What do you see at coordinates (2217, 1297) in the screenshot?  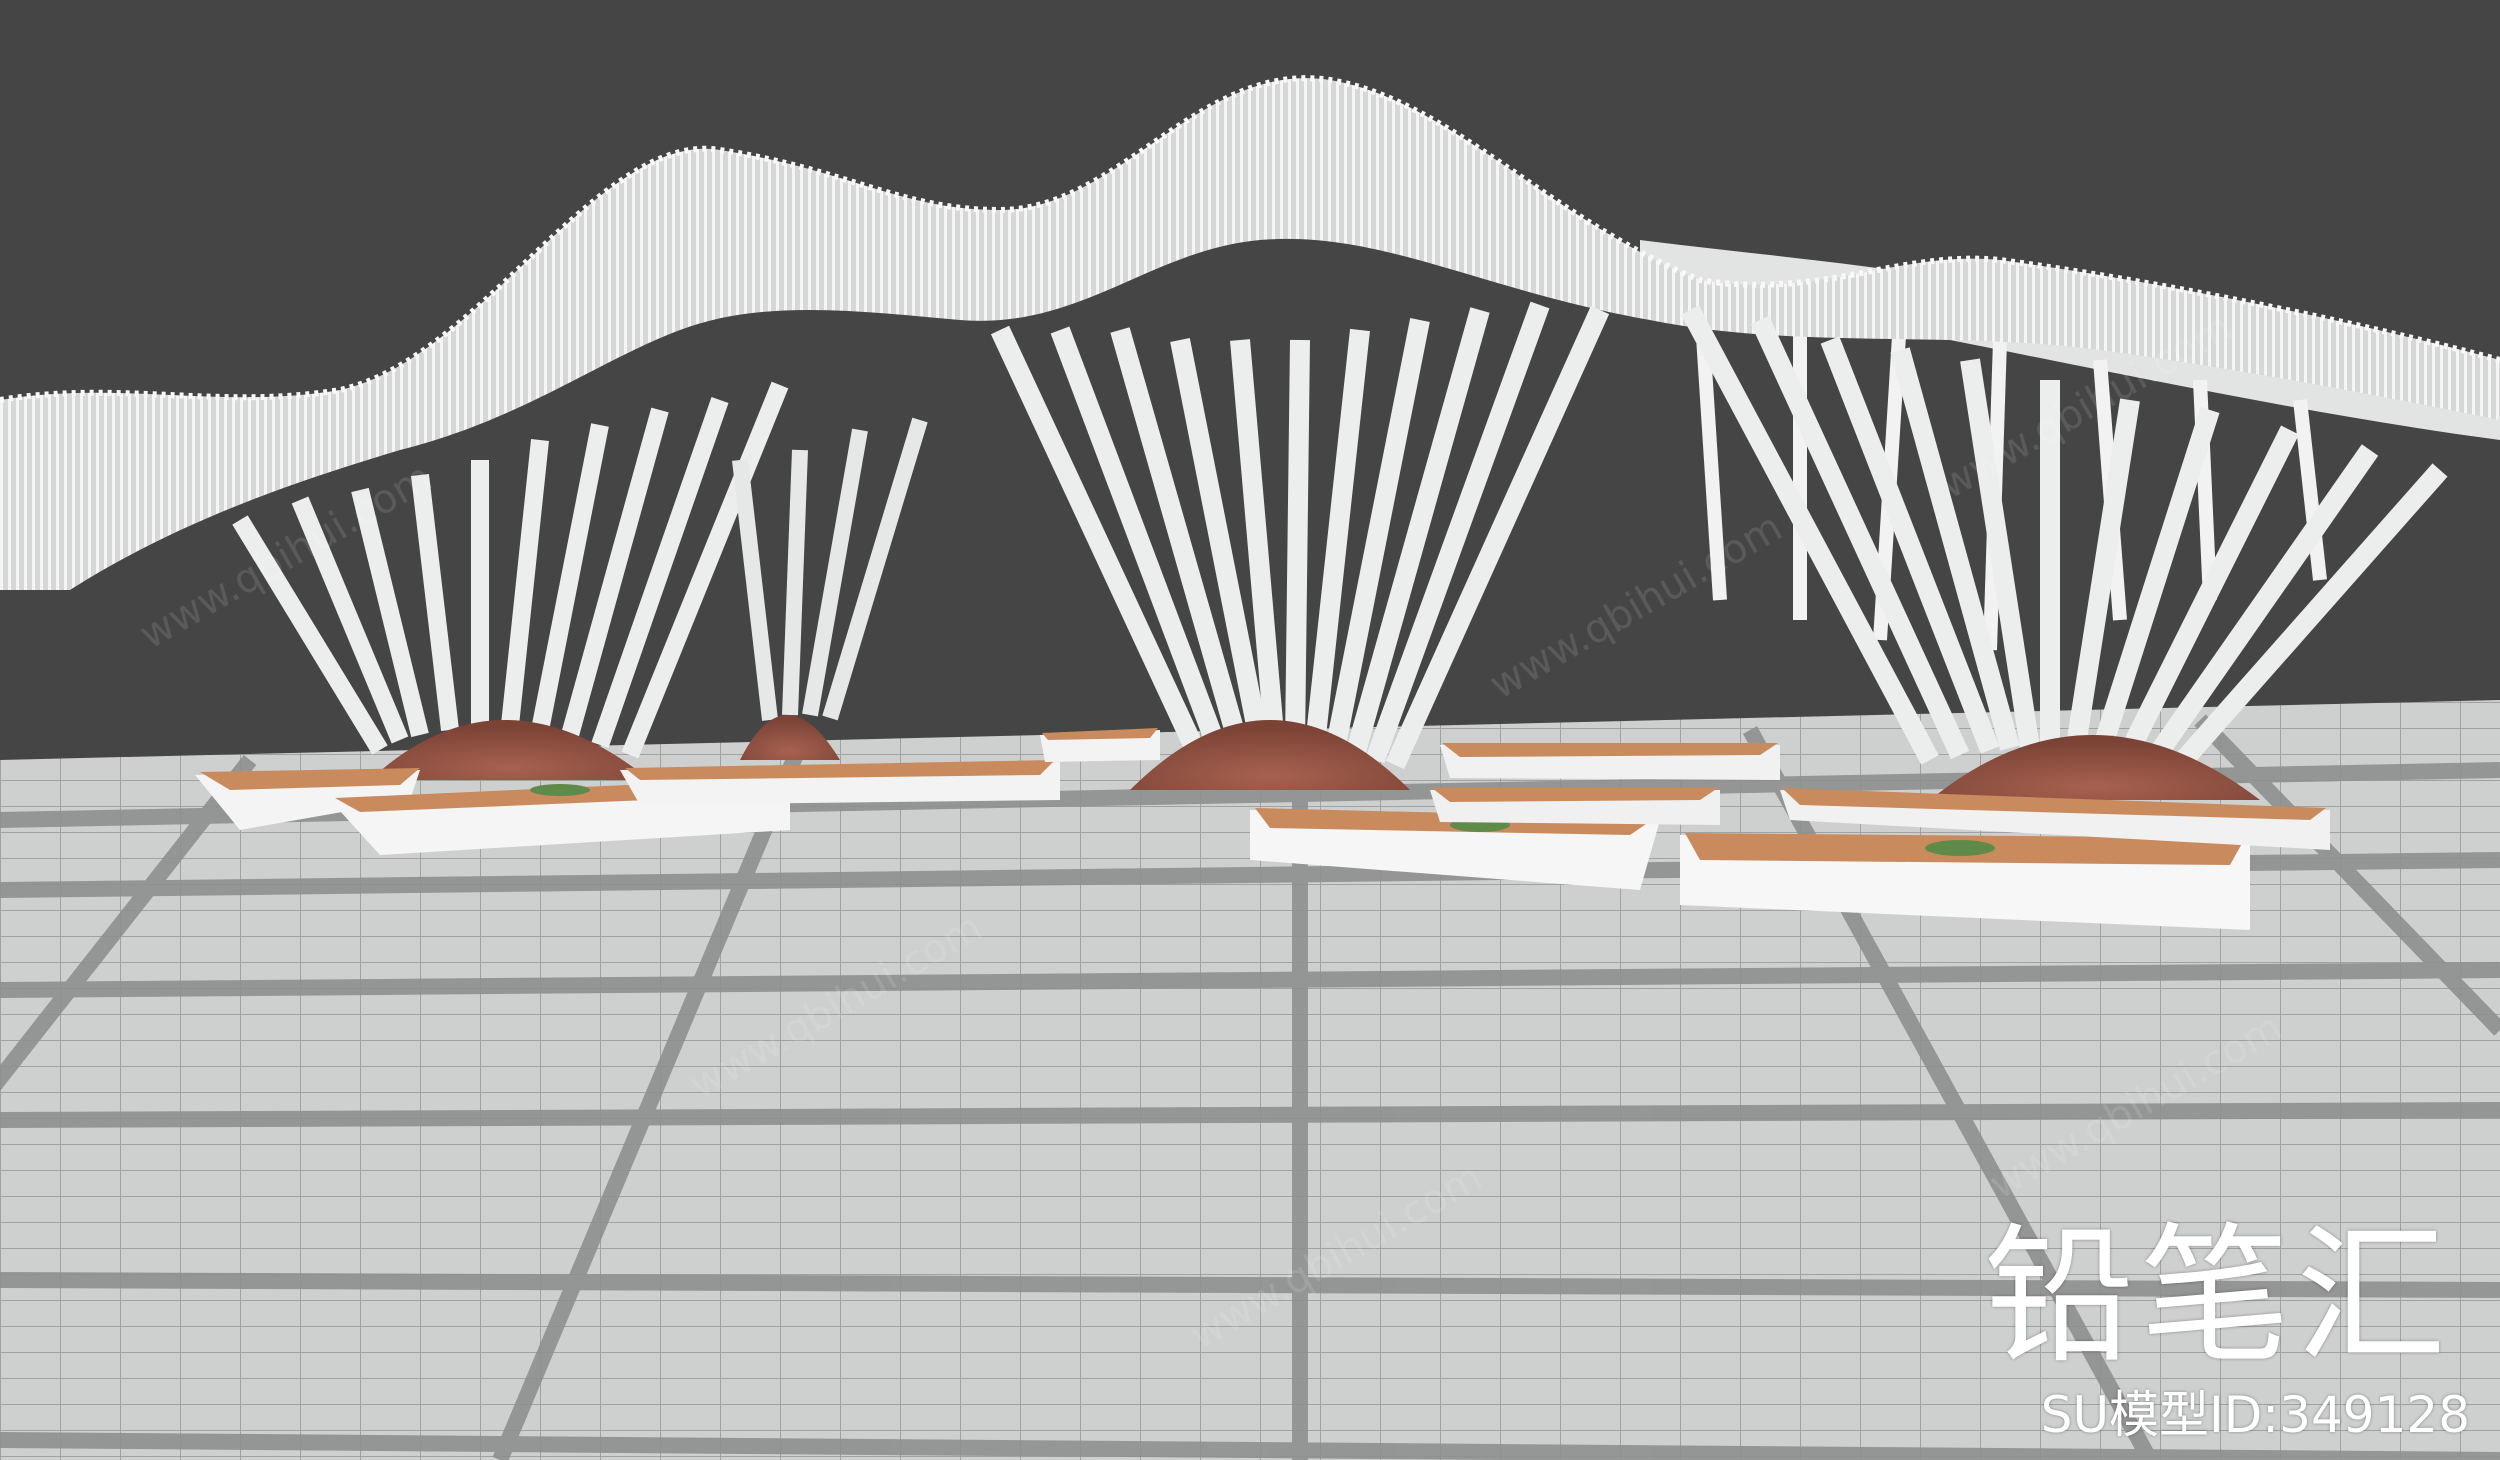 I see `brand-watermark: 铅笔汇` at bounding box center [2217, 1297].